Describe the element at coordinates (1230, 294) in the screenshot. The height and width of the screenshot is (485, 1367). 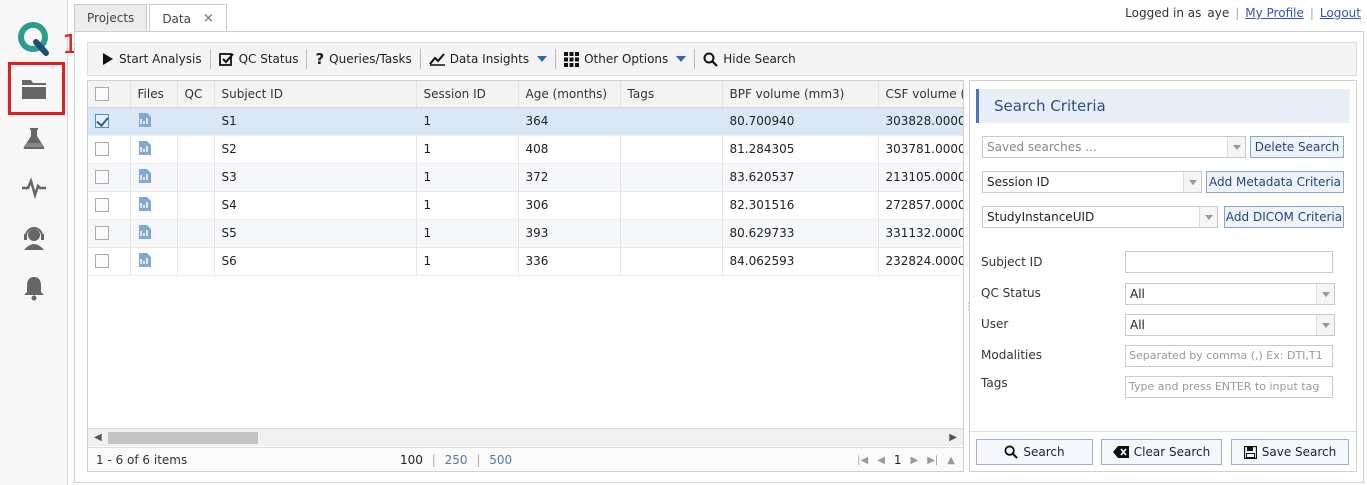
I see `qc-status-select: All` at that location.